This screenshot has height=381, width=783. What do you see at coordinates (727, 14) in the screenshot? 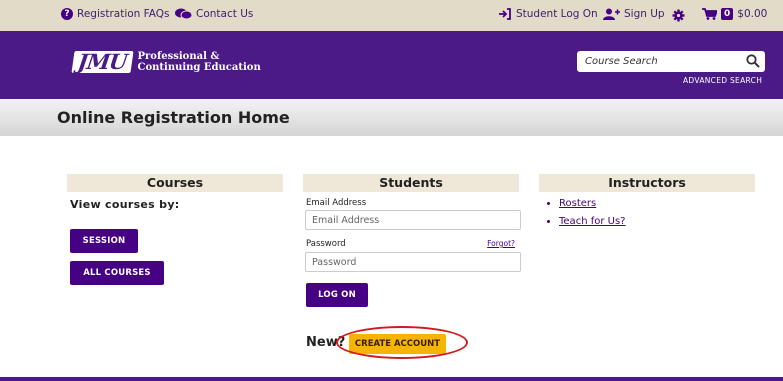
I see `cart-count-badge: 0` at bounding box center [727, 14].